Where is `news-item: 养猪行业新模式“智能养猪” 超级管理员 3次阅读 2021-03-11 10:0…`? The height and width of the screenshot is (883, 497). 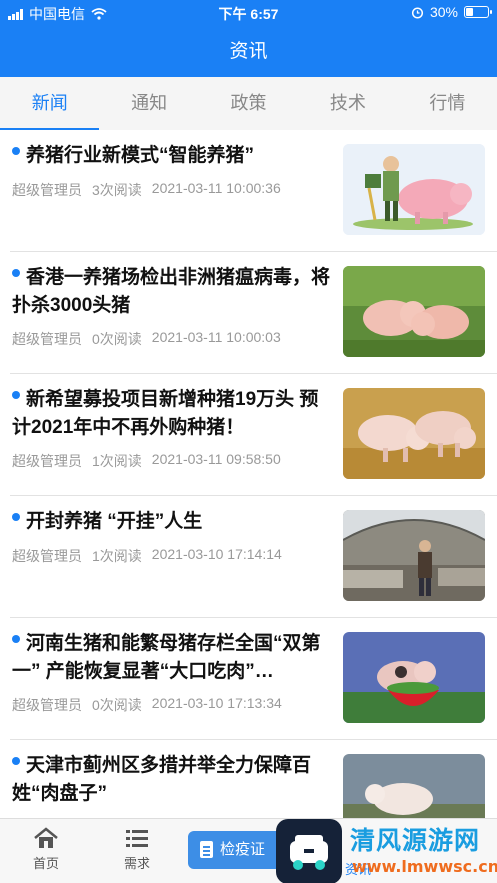 news-item: 养猪行业新模式“智能养猪” 超级管理员 3次阅读 2021-03-11 10:0… is located at coordinates (248, 191).